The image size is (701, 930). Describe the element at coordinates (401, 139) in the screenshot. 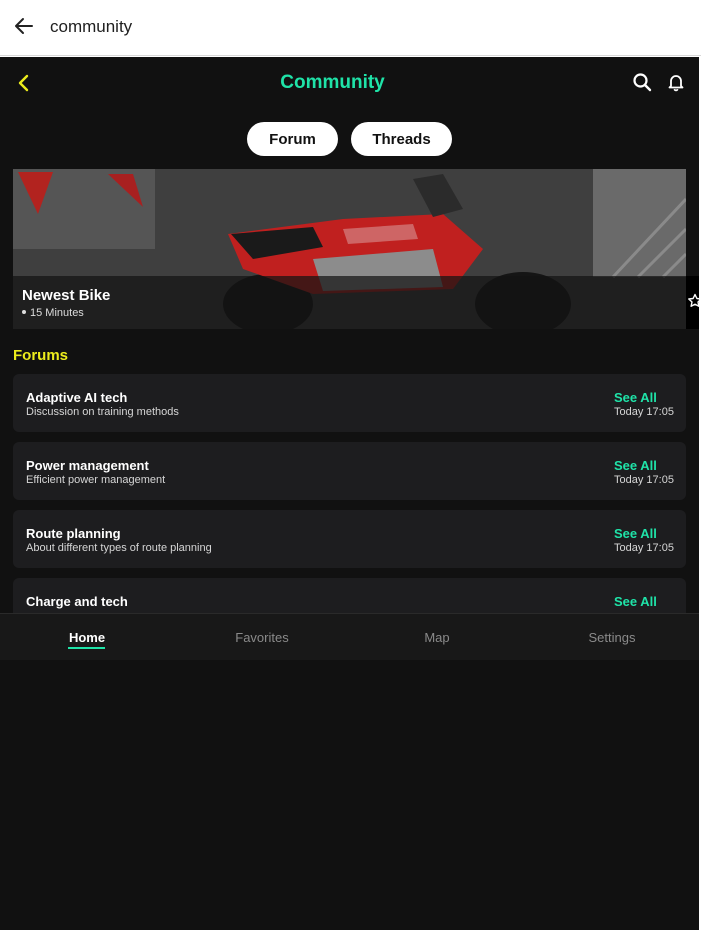

I see `tab-threads: Threads` at that location.